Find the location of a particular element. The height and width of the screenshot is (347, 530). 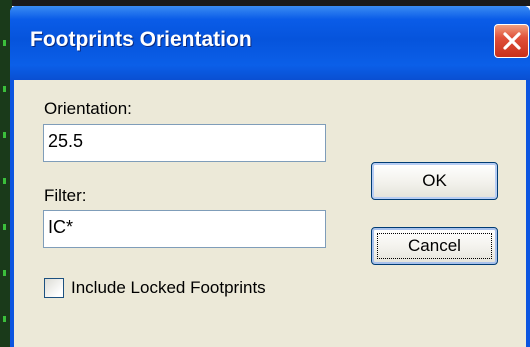

ok-button: OK is located at coordinates (434, 181).